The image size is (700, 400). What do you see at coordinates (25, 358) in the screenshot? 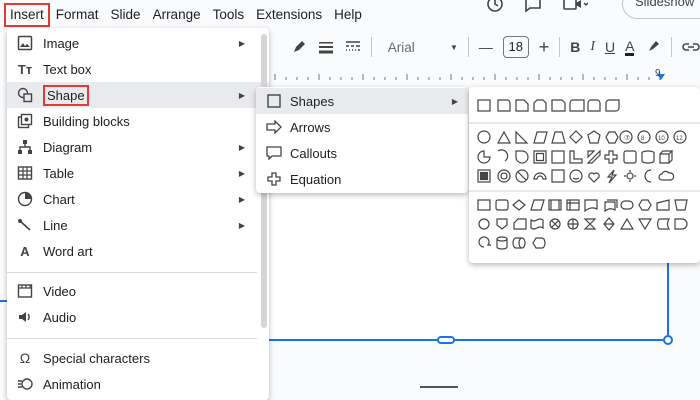
I see `omega-icon: Ω` at bounding box center [25, 358].